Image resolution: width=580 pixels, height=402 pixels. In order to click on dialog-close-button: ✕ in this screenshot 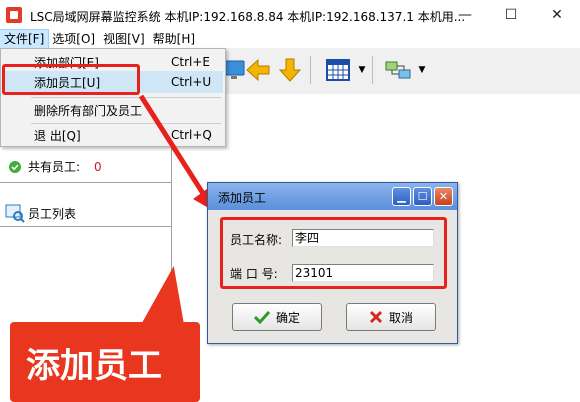, I will do `click(443, 196)`.